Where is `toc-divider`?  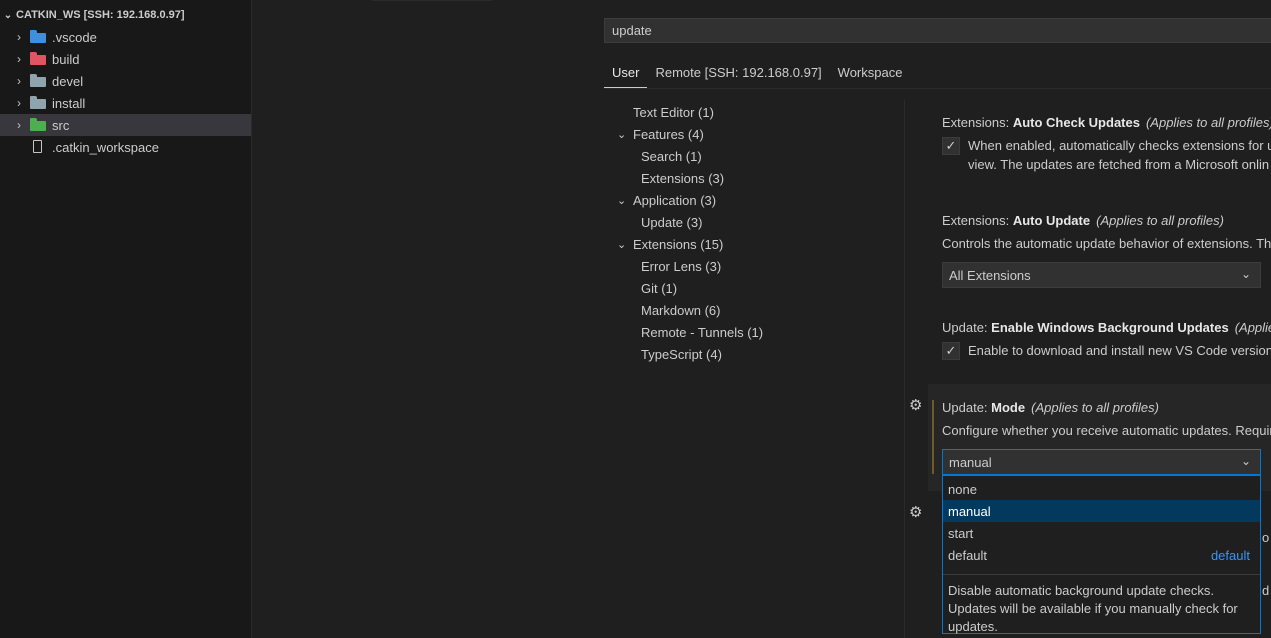
toc-divider is located at coordinates (904, 369).